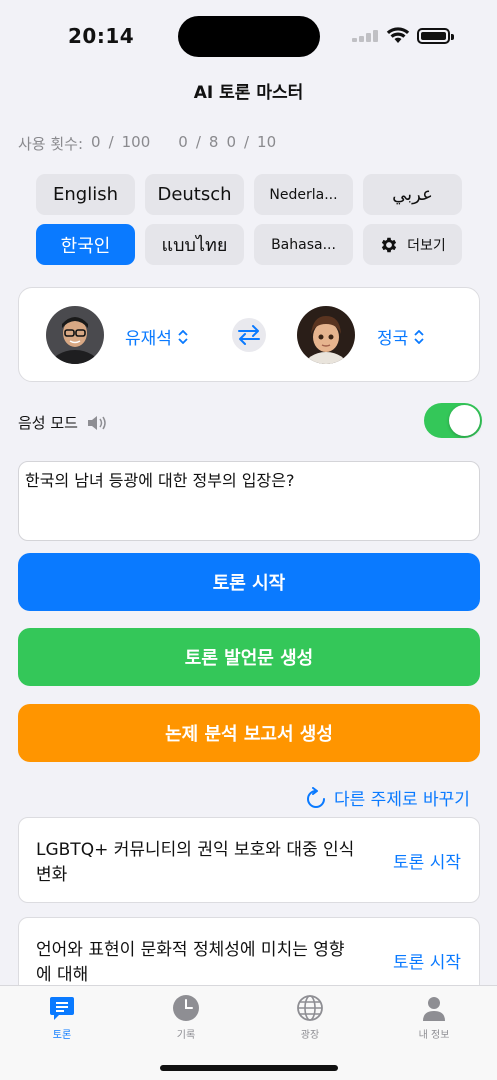 The height and width of the screenshot is (1080, 497). What do you see at coordinates (398, 35) in the screenshot?
I see `wifi-icon` at bounding box center [398, 35].